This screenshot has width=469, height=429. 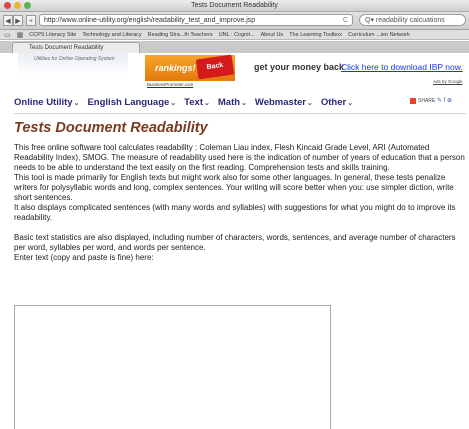 I want to click on menu-label: Other, so click(x=333, y=102).